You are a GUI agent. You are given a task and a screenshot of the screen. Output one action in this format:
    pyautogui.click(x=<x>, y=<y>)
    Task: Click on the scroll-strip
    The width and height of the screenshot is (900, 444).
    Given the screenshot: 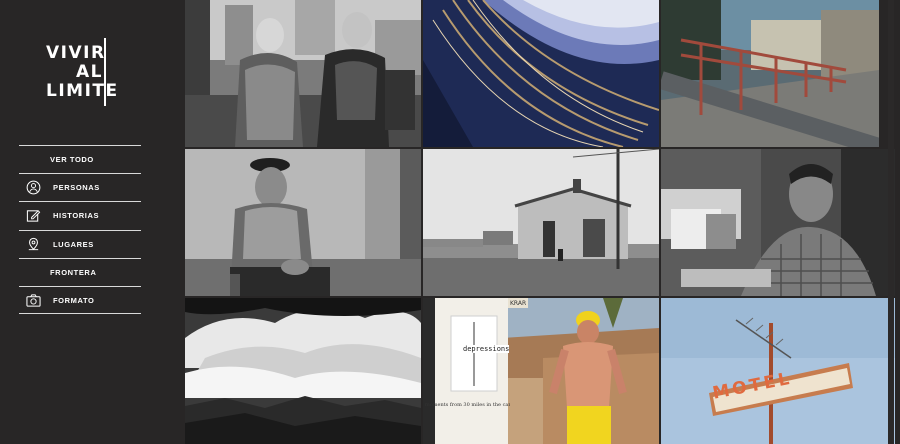 What is the action you would take?
    pyautogui.click(x=891, y=222)
    